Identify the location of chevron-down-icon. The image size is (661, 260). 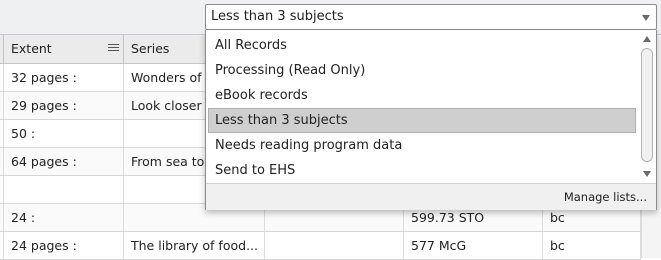
(646, 18).